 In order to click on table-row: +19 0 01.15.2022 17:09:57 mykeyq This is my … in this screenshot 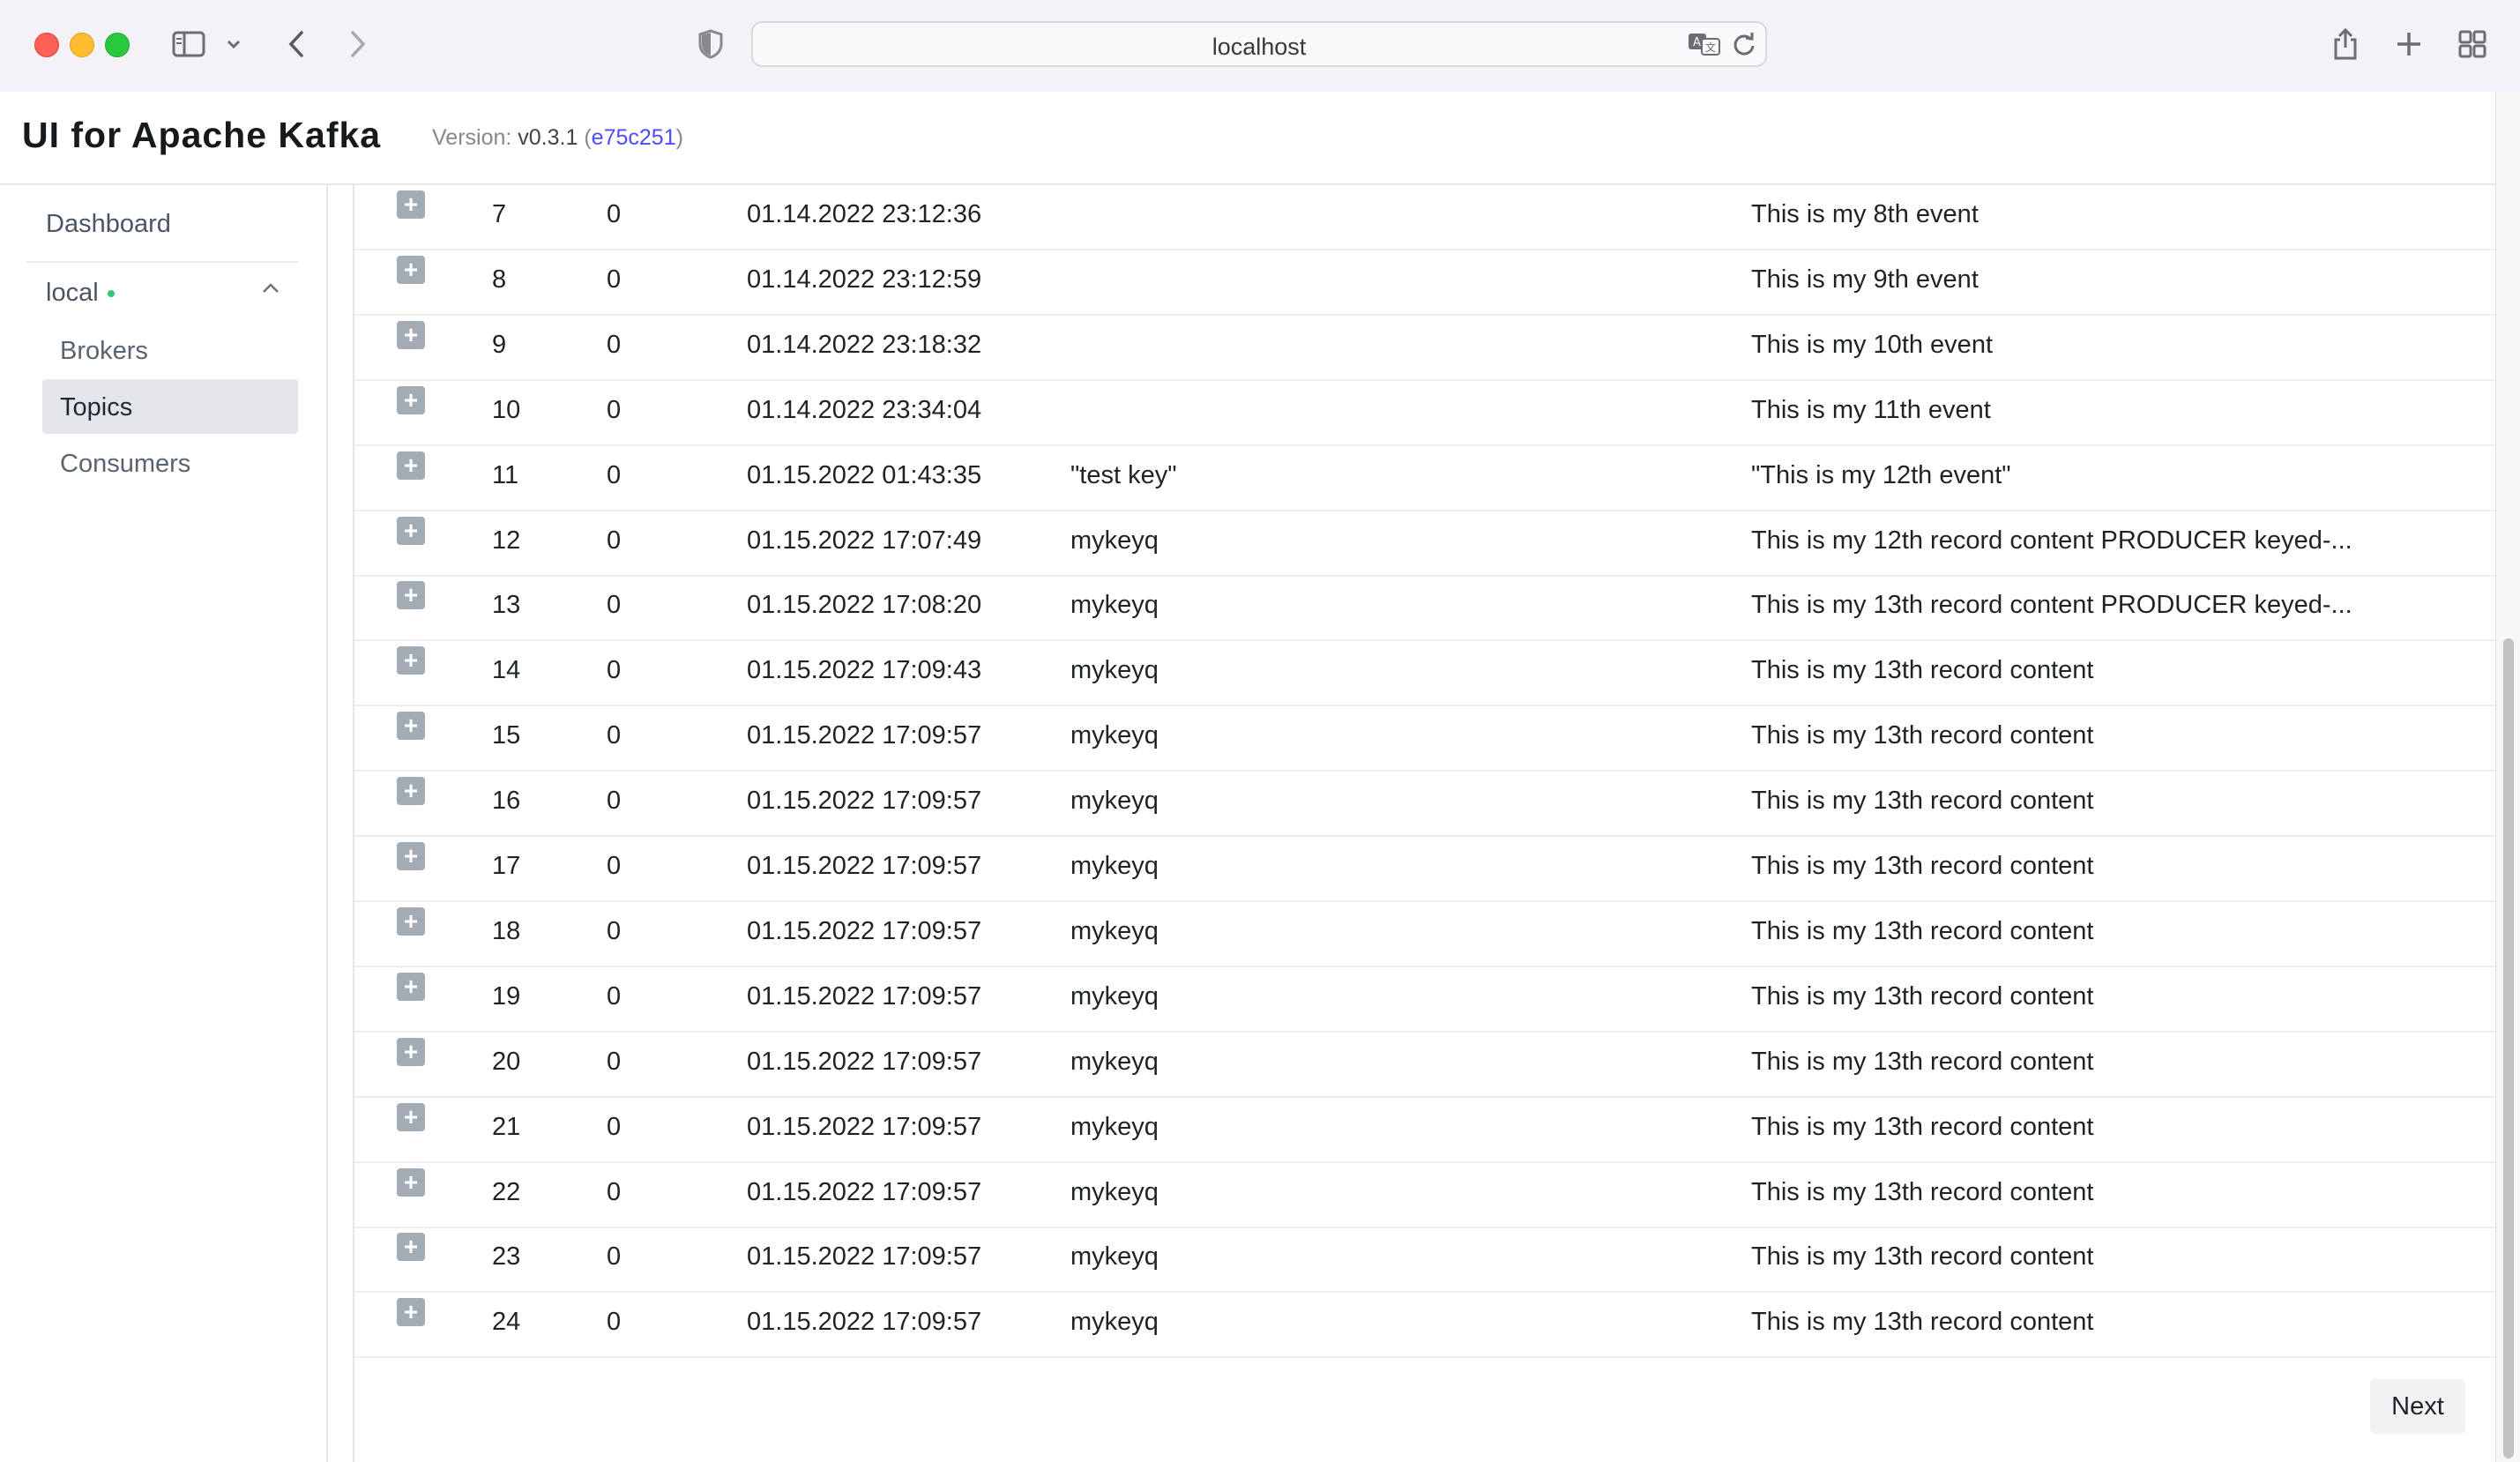, I will do `click(1425, 999)`.